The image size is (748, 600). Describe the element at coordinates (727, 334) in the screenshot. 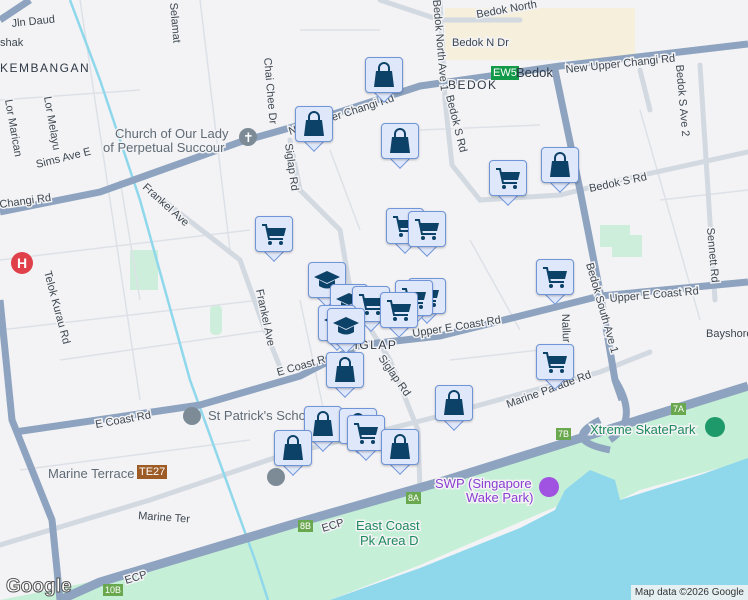

I see `street-label: Bayshore` at that location.